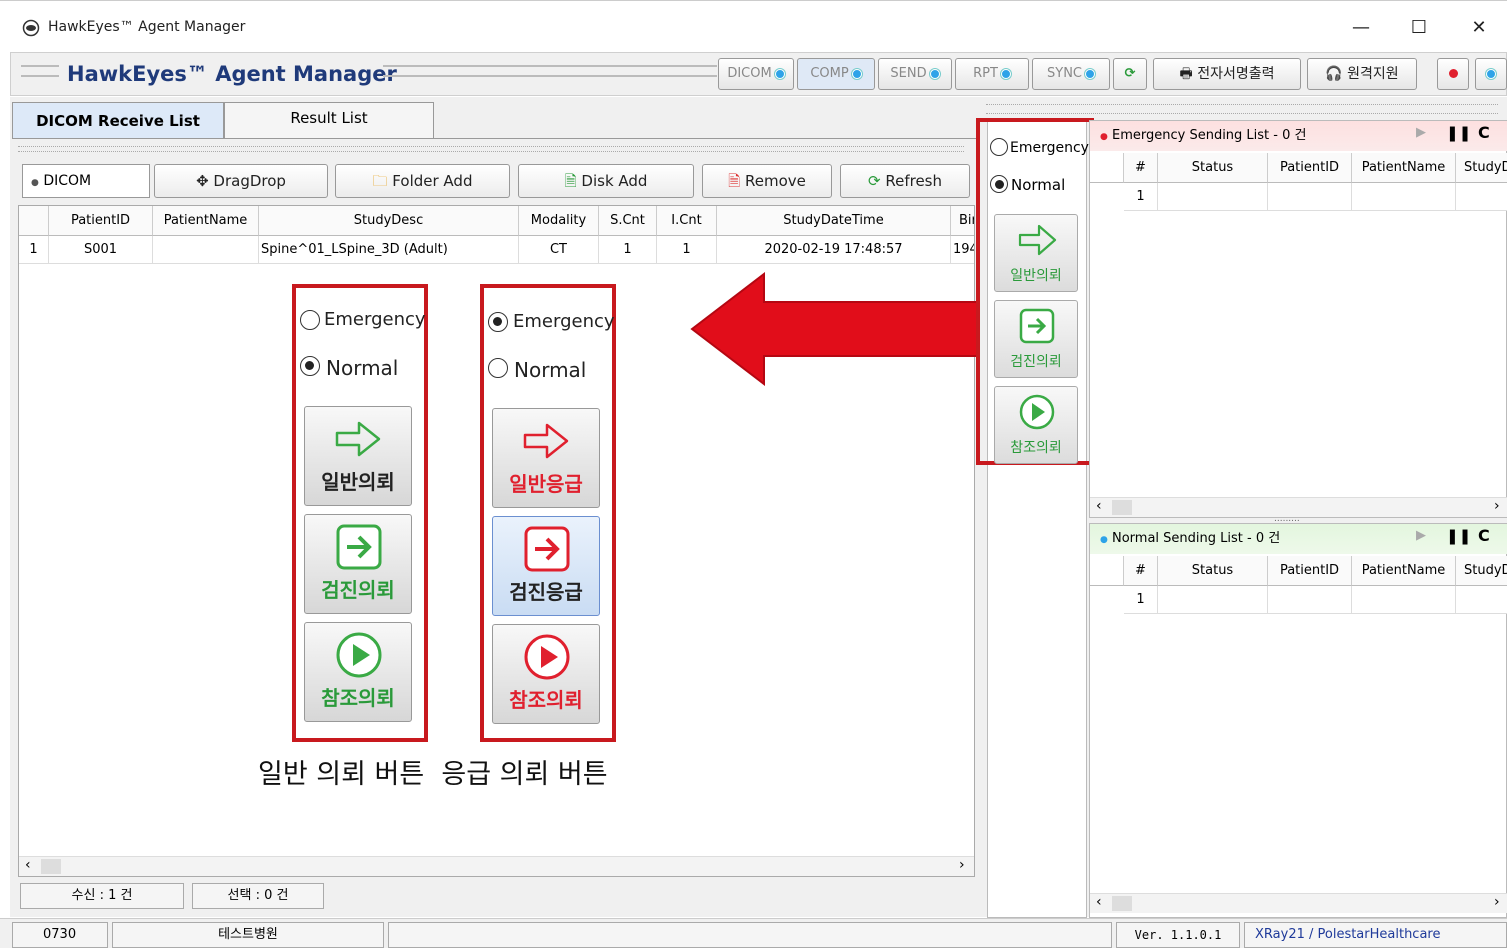 Image resolution: width=1507 pixels, height=948 pixels. Describe the element at coordinates (905, 181) in the screenshot. I see `refresh-button: ⟳ Refresh` at that location.